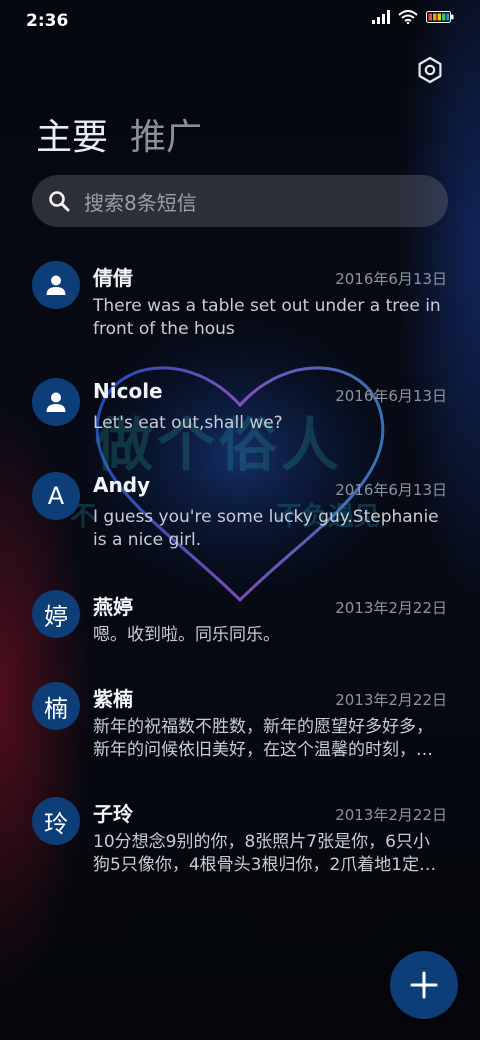 This screenshot has height=1040, width=480. I want to click on tab-primary: 主要, so click(72, 134).